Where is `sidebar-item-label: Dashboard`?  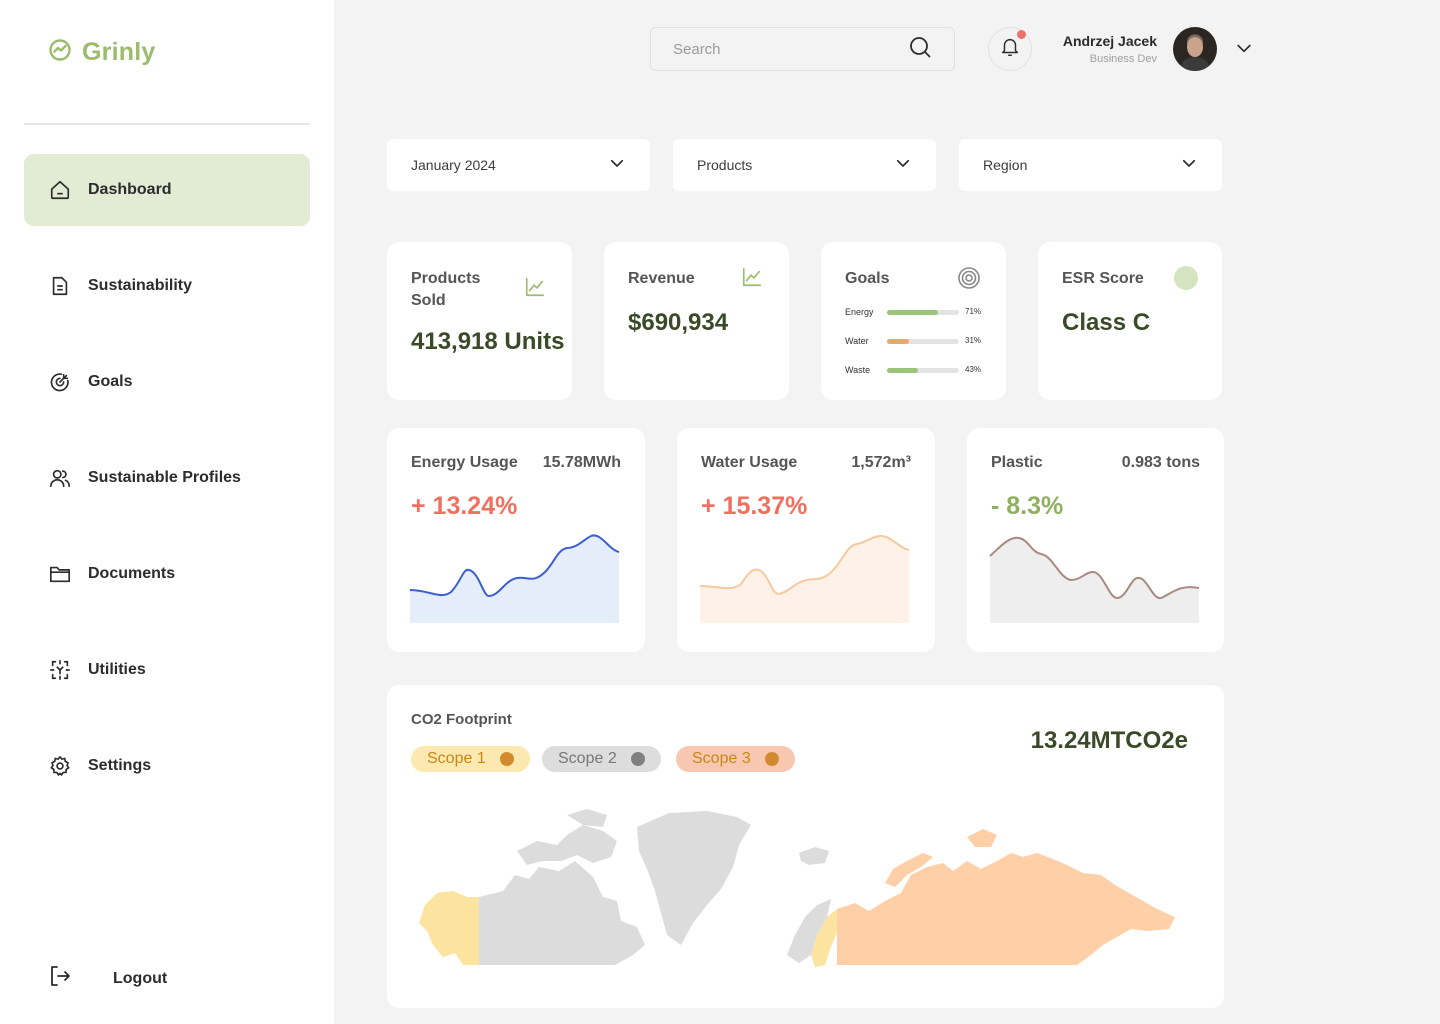
sidebar-item-label: Dashboard is located at coordinates (130, 189).